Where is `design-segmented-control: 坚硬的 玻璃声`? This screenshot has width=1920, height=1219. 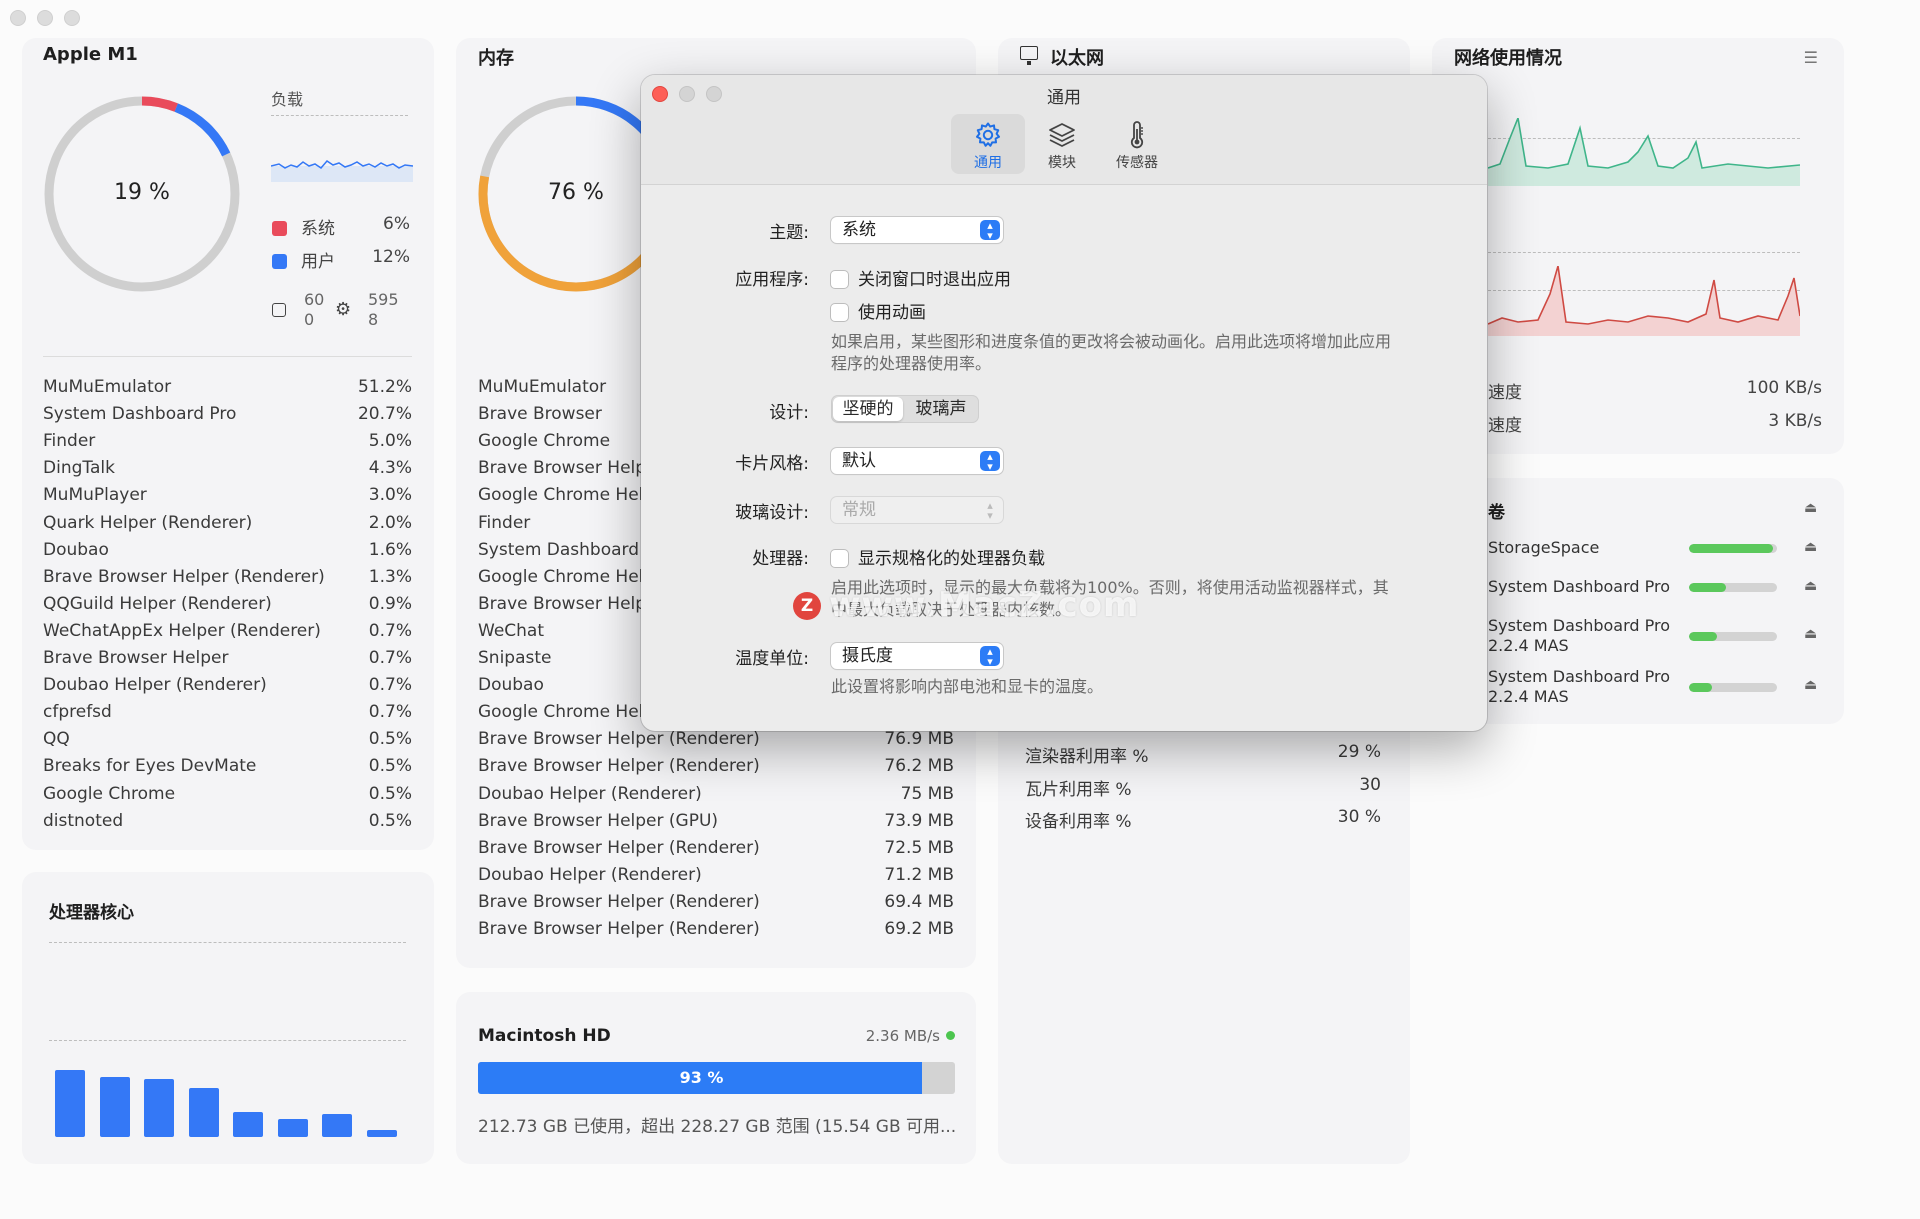 design-segmented-control: 坚硬的 玻璃声 is located at coordinates (905, 409).